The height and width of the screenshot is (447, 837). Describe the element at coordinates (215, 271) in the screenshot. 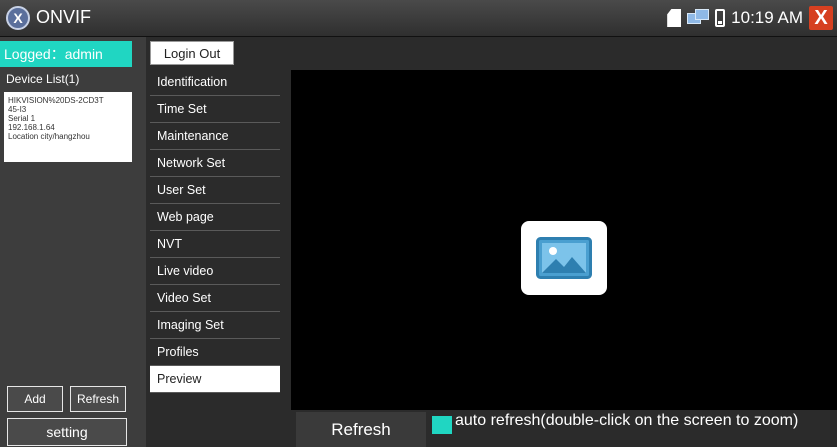

I see `menu-item-live-video: Live video` at that location.